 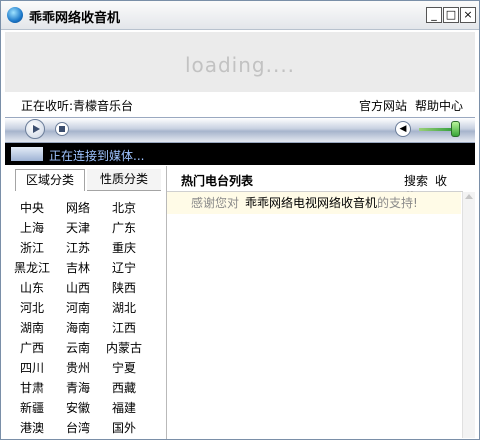 What do you see at coordinates (240, 130) in the screenshot?
I see `player-controls: ◀` at bounding box center [240, 130].